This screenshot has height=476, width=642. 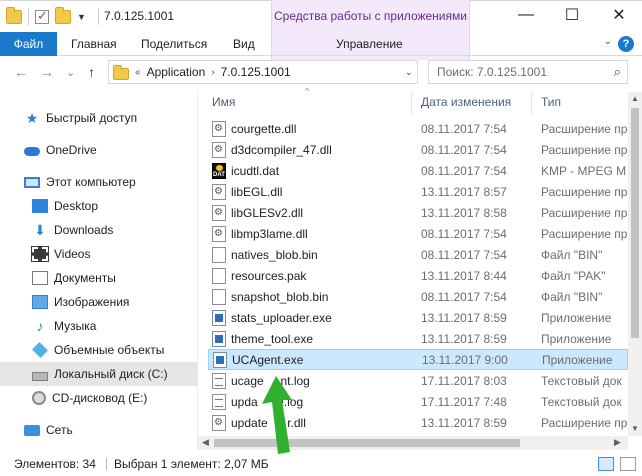 What do you see at coordinates (572, 15) in the screenshot?
I see `maximize-button: ☐` at bounding box center [572, 15].